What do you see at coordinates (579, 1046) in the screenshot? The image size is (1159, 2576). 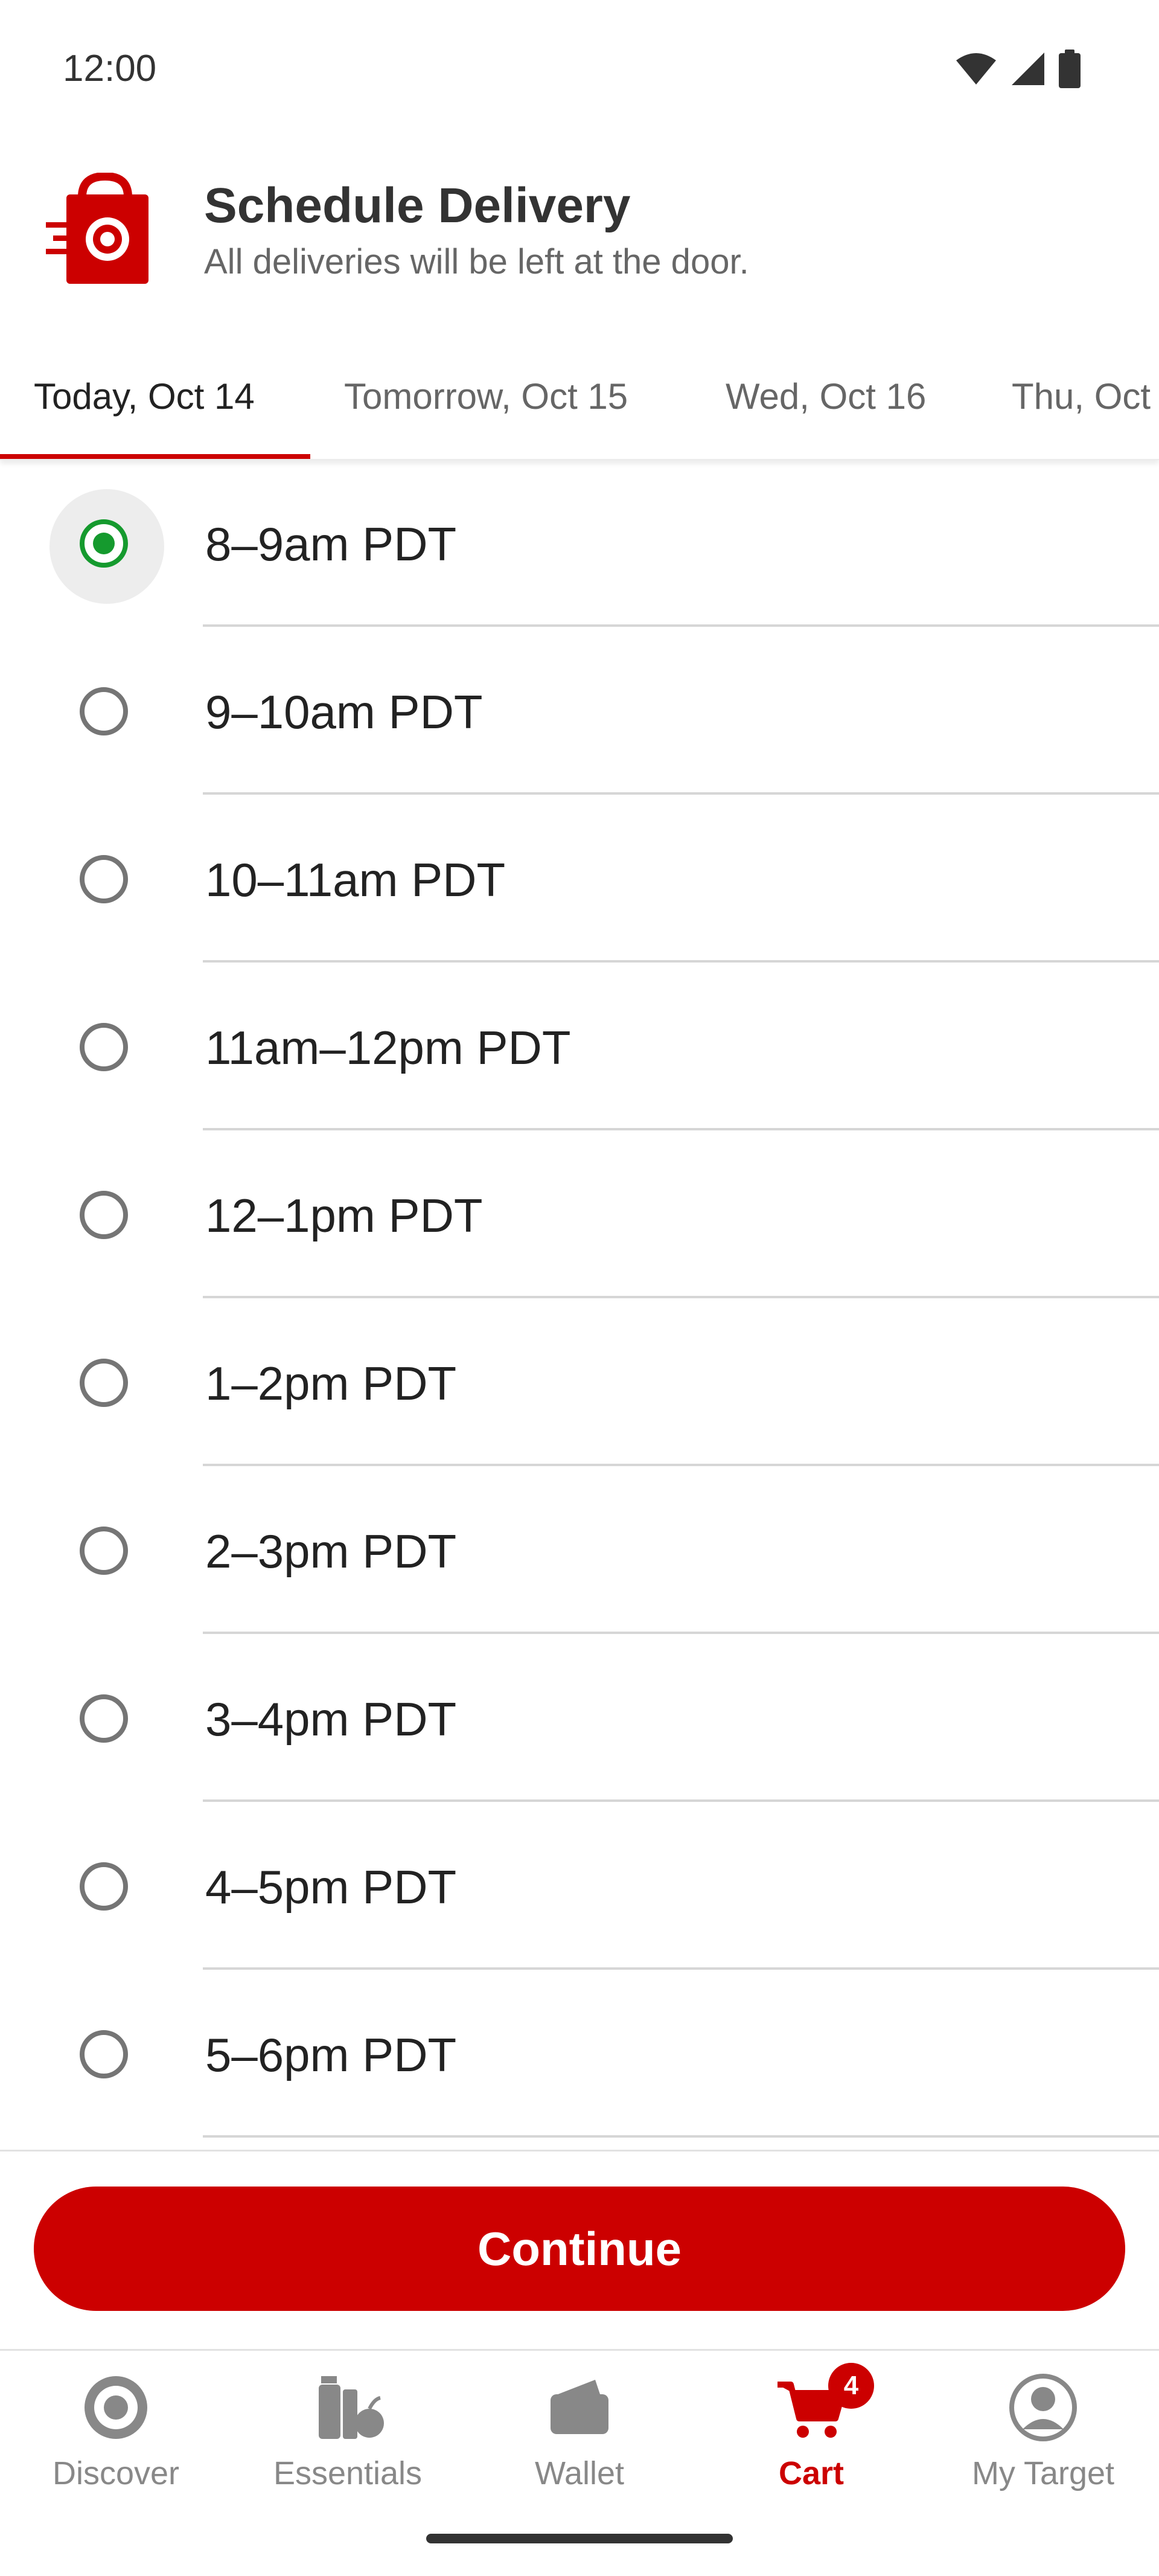 I see `time-slot-row: 11am–12pm PDT` at bounding box center [579, 1046].